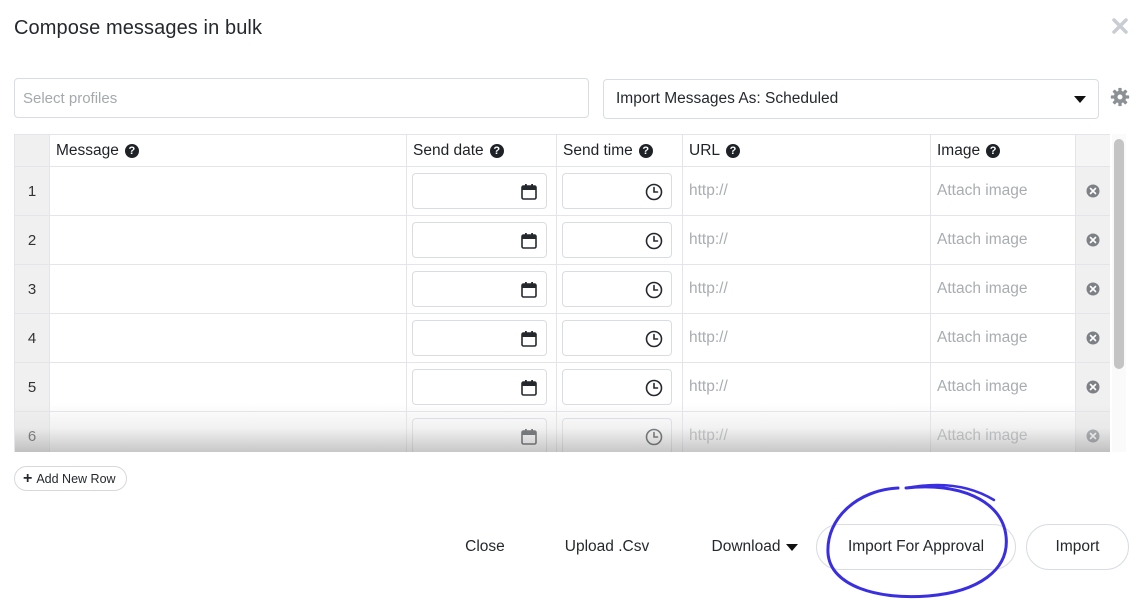 This screenshot has width=1144, height=603. I want to click on table-row: 2 http:// Attach image, so click(562, 240).